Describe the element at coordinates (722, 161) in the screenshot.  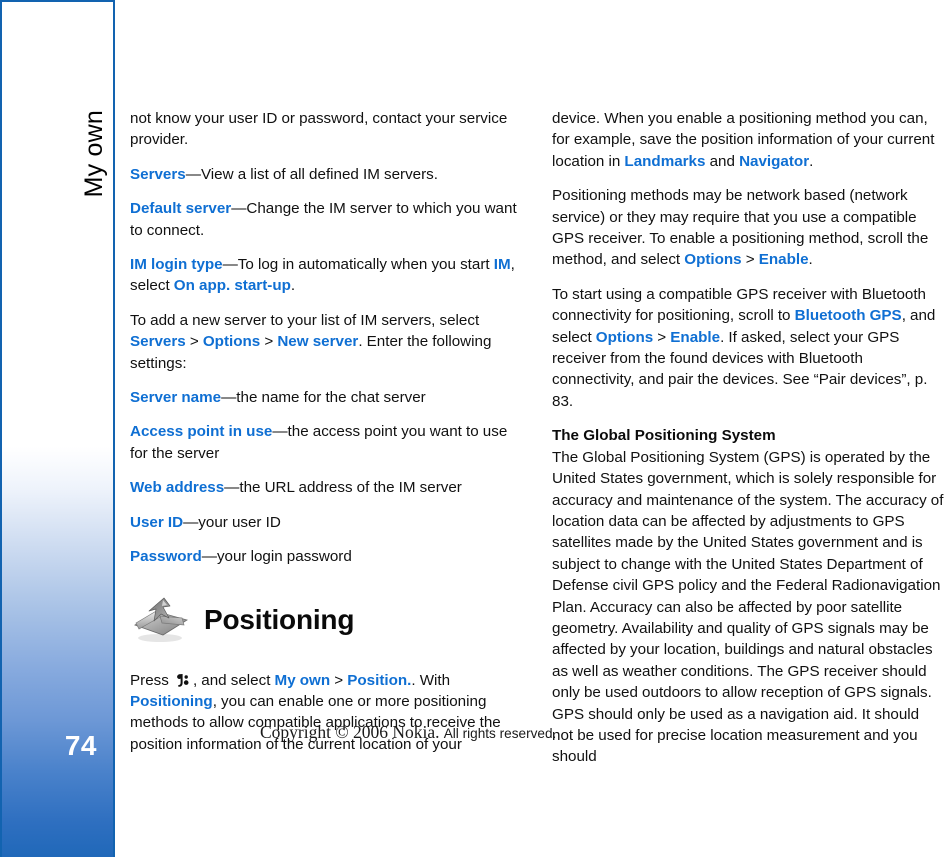
I see `paragraph-text: and` at that location.